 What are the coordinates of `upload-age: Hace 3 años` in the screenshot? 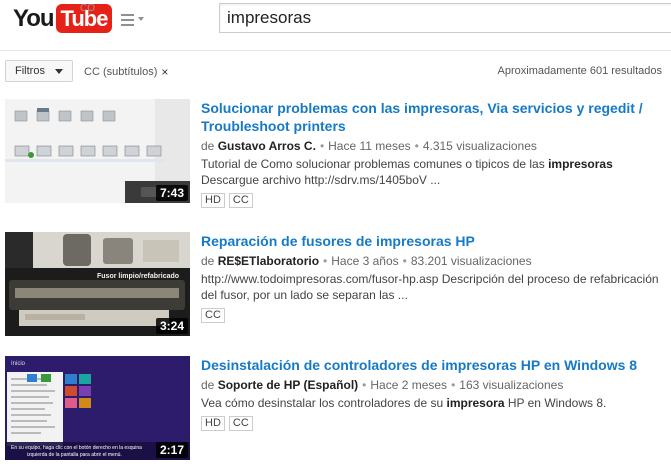 It's located at (365, 261).